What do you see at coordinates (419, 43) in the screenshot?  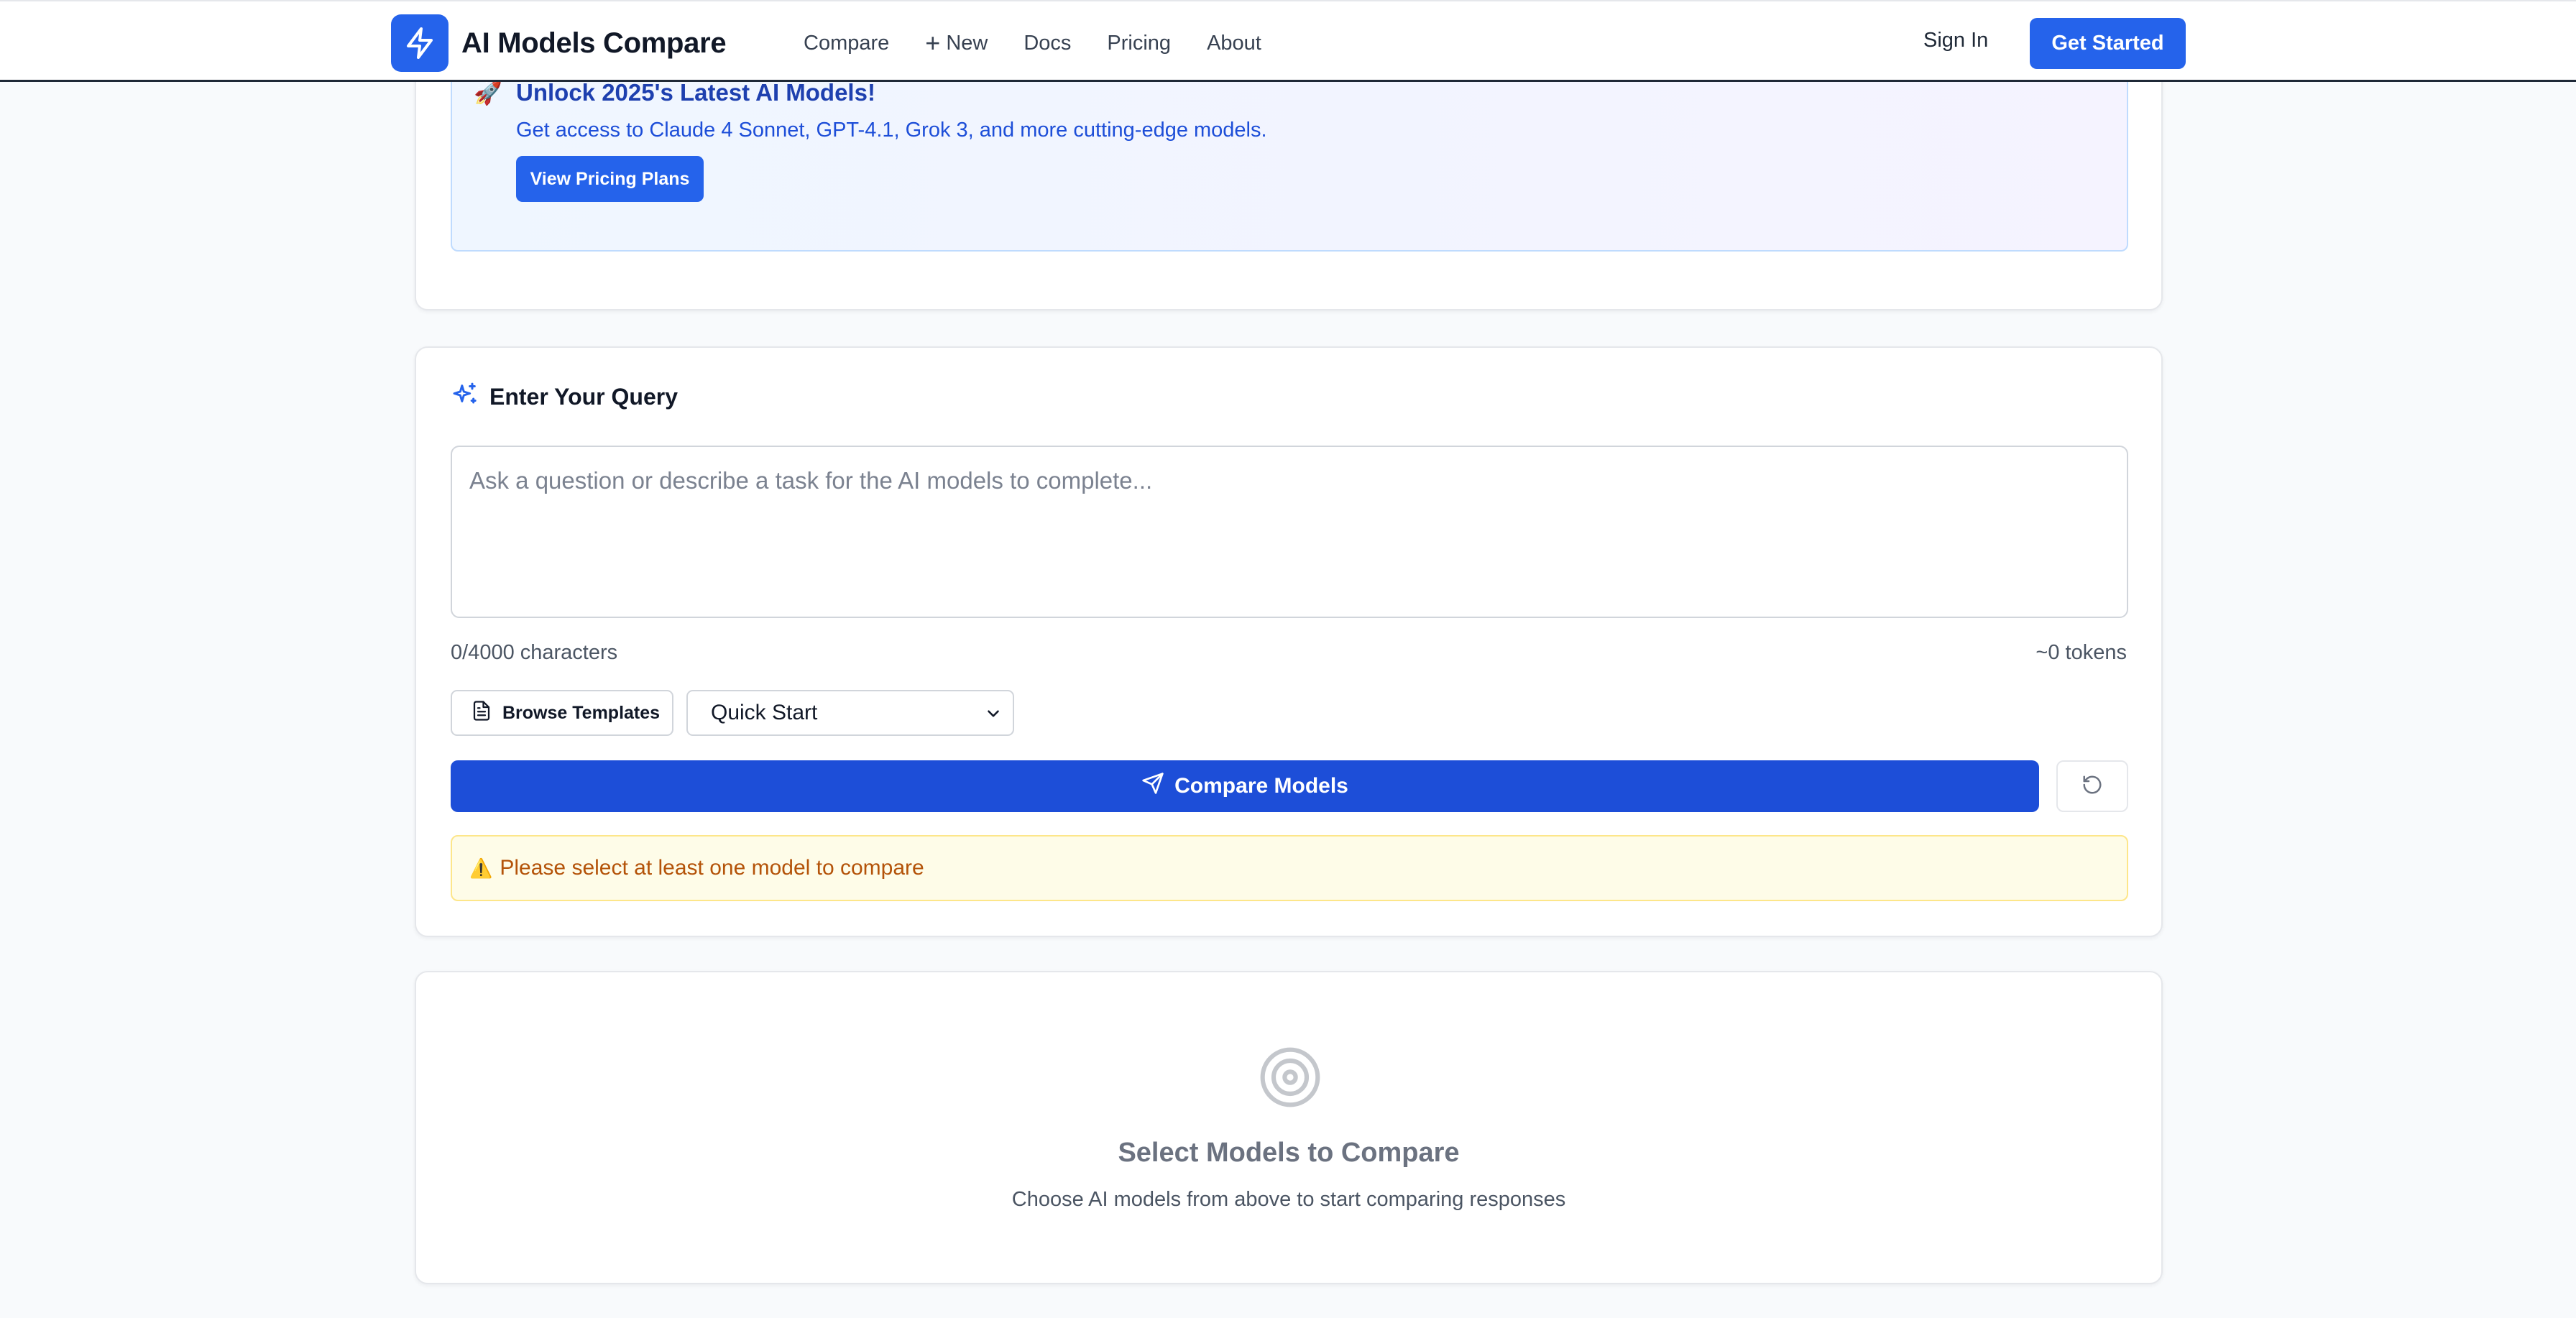 I see `lightning-bolt-icon` at bounding box center [419, 43].